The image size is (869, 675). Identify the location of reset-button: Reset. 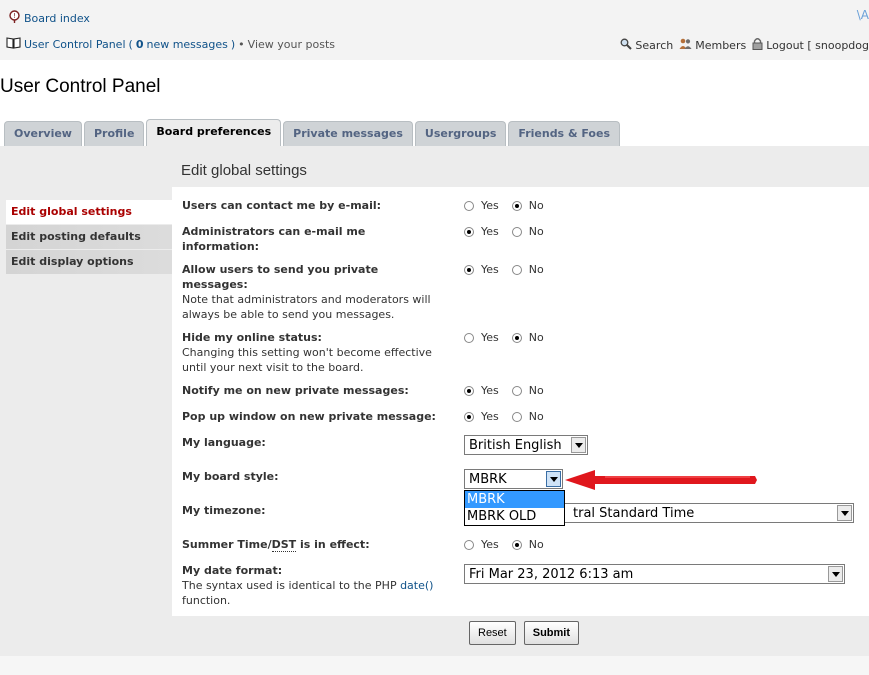
(492, 633).